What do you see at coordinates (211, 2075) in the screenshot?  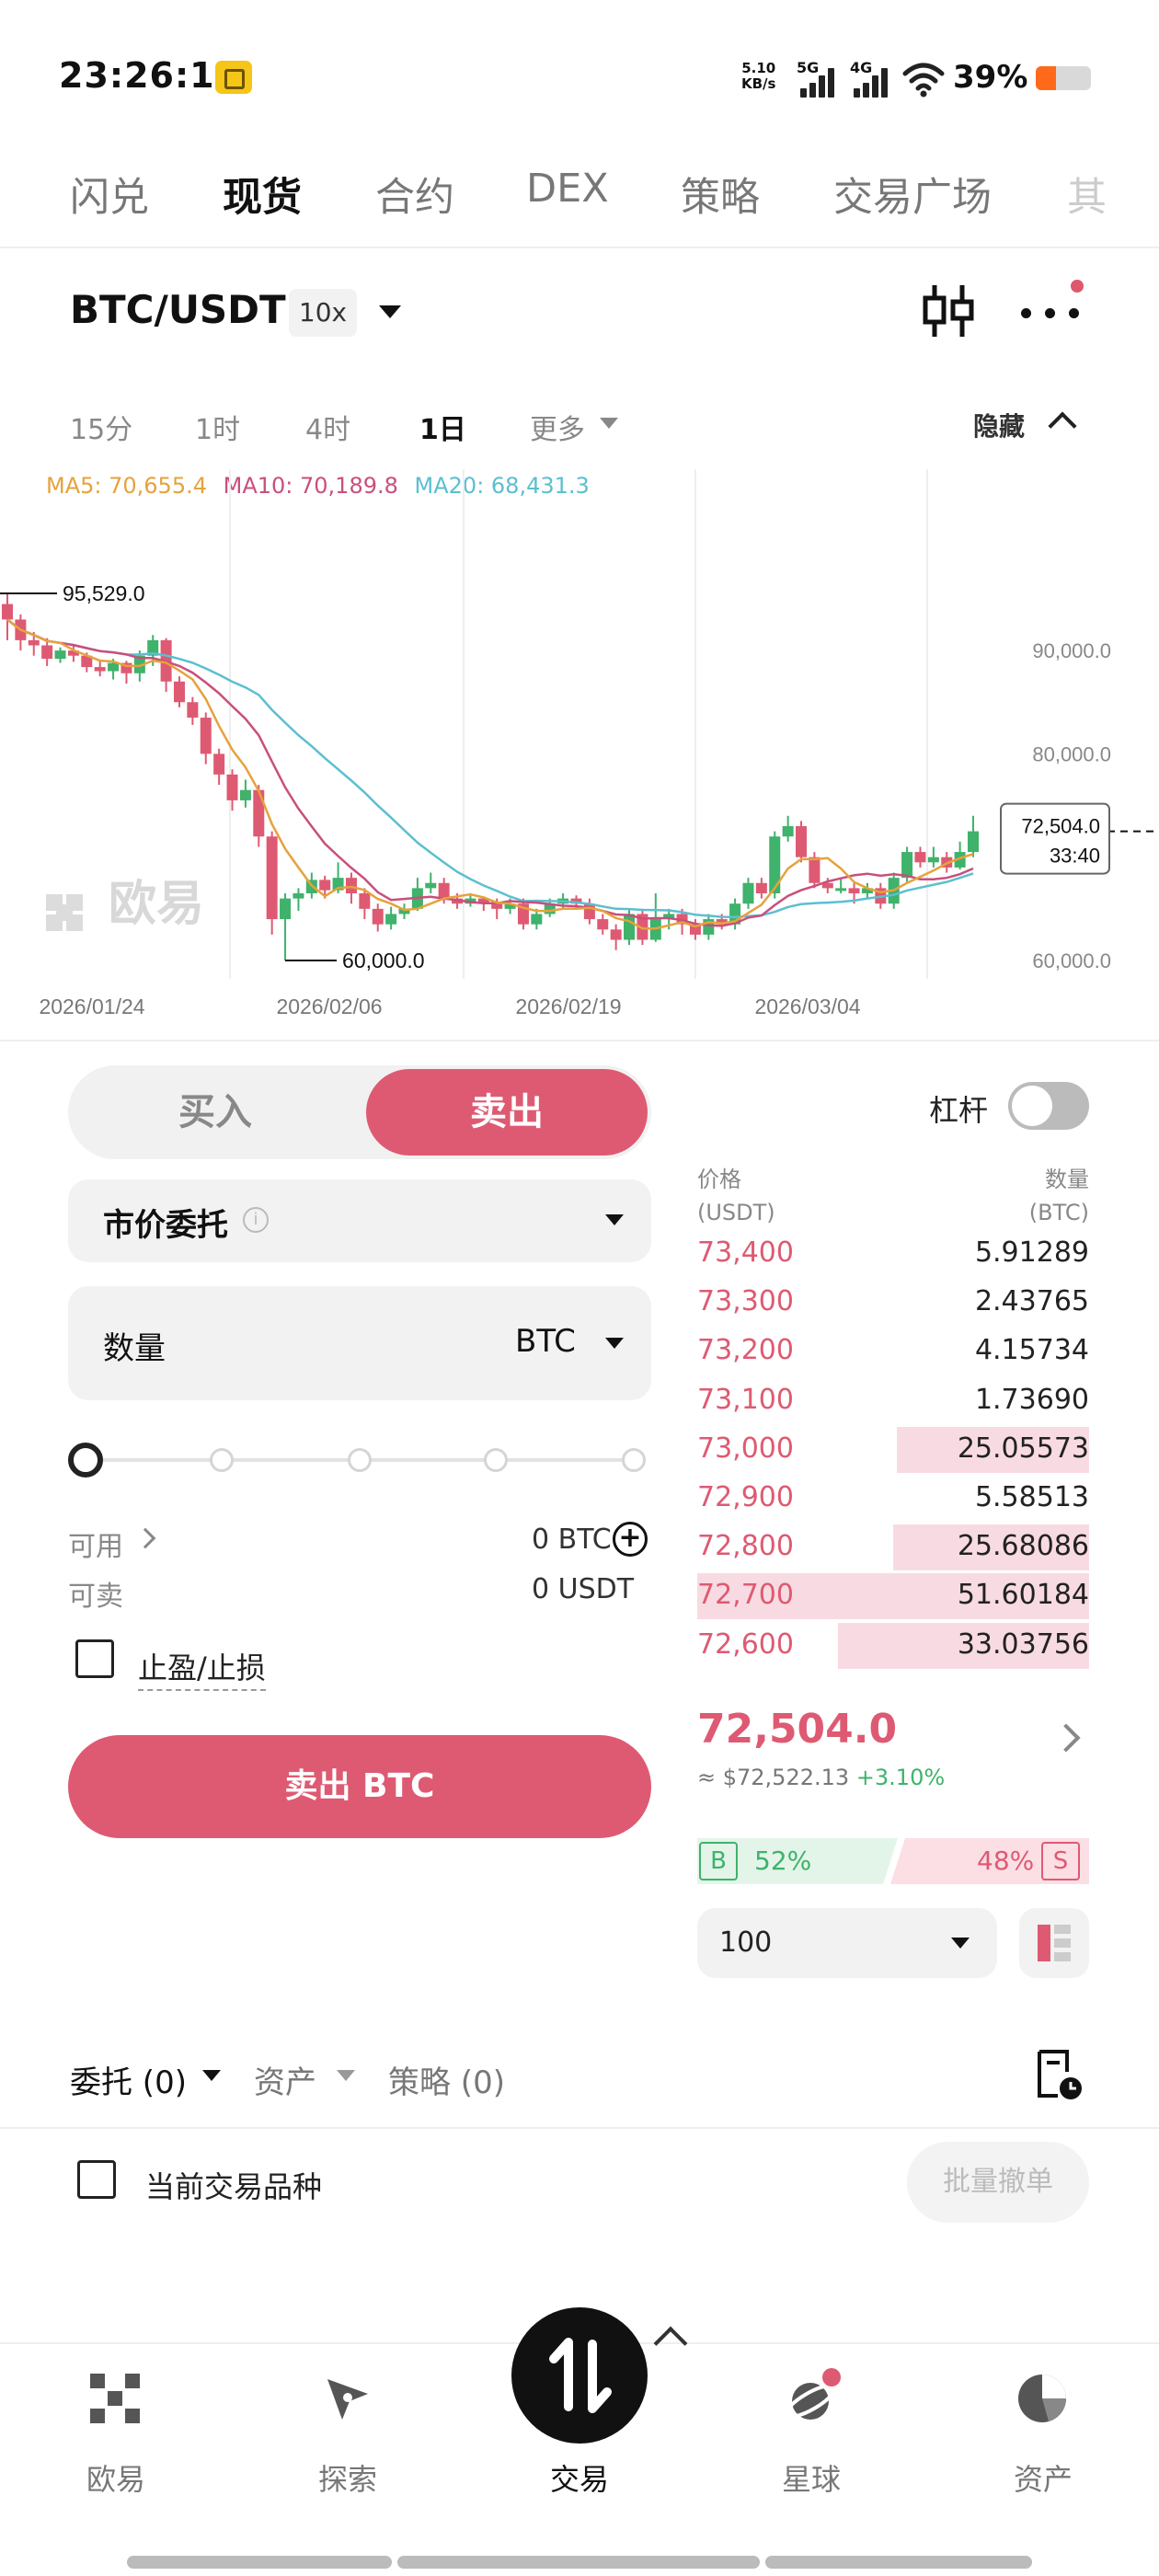 I see `orders-tab-caret-icon` at bounding box center [211, 2075].